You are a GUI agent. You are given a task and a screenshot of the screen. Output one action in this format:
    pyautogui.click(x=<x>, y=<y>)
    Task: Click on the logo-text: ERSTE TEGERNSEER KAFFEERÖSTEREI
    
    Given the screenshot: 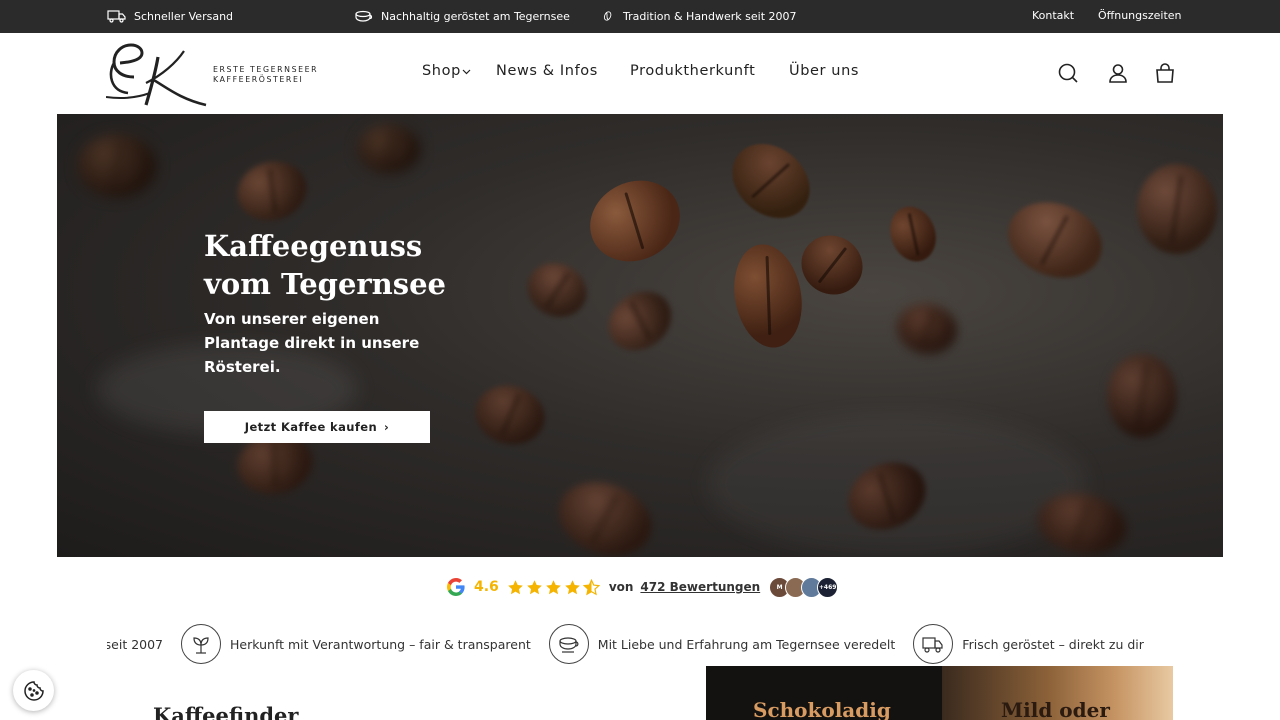 What is the action you would take?
    pyautogui.click(x=265, y=75)
    